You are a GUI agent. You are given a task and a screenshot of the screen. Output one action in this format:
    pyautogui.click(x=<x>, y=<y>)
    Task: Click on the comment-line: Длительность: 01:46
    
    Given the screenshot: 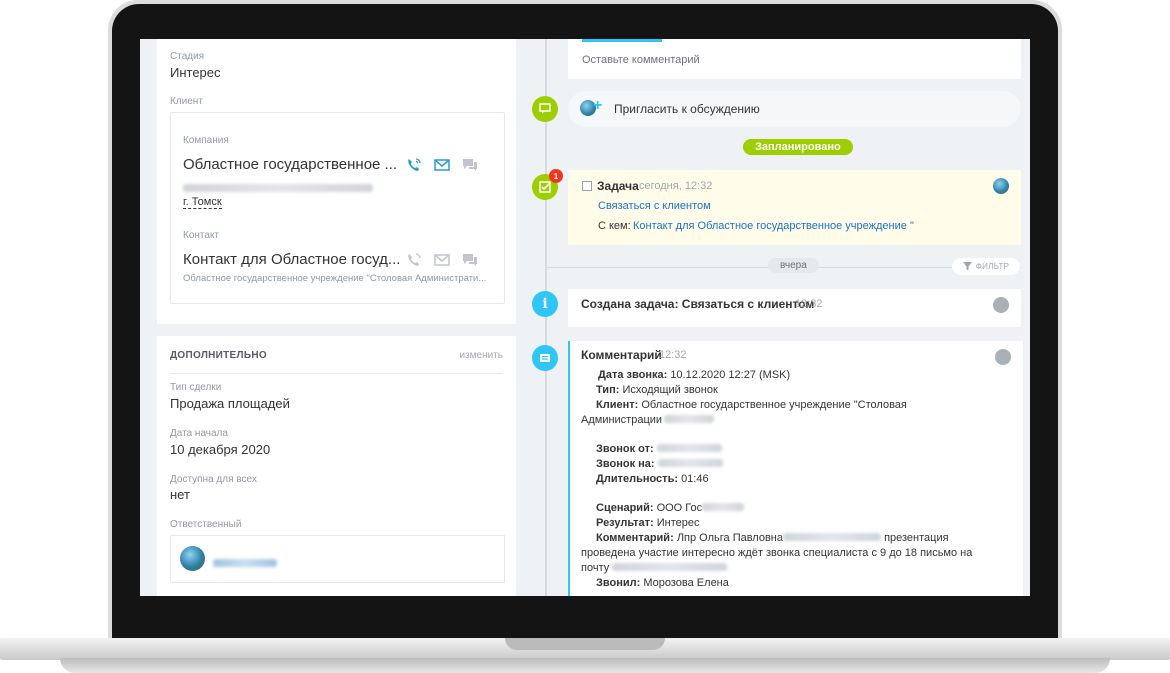 What is the action you would take?
    pyautogui.click(x=652, y=479)
    